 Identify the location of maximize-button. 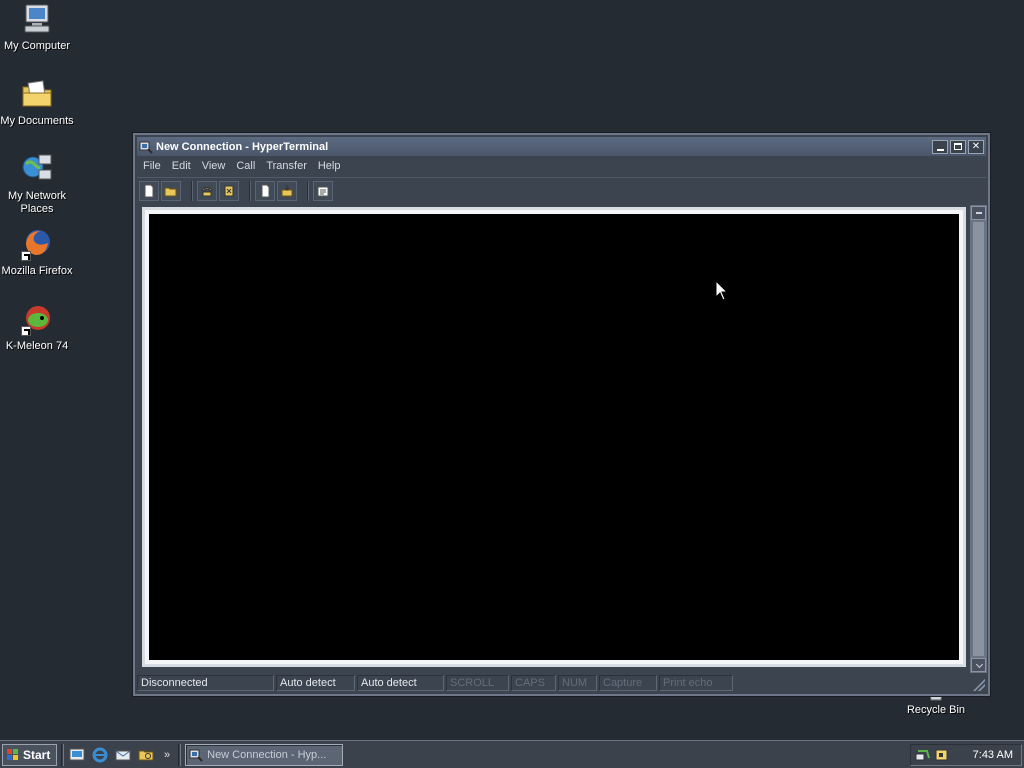
(958, 146).